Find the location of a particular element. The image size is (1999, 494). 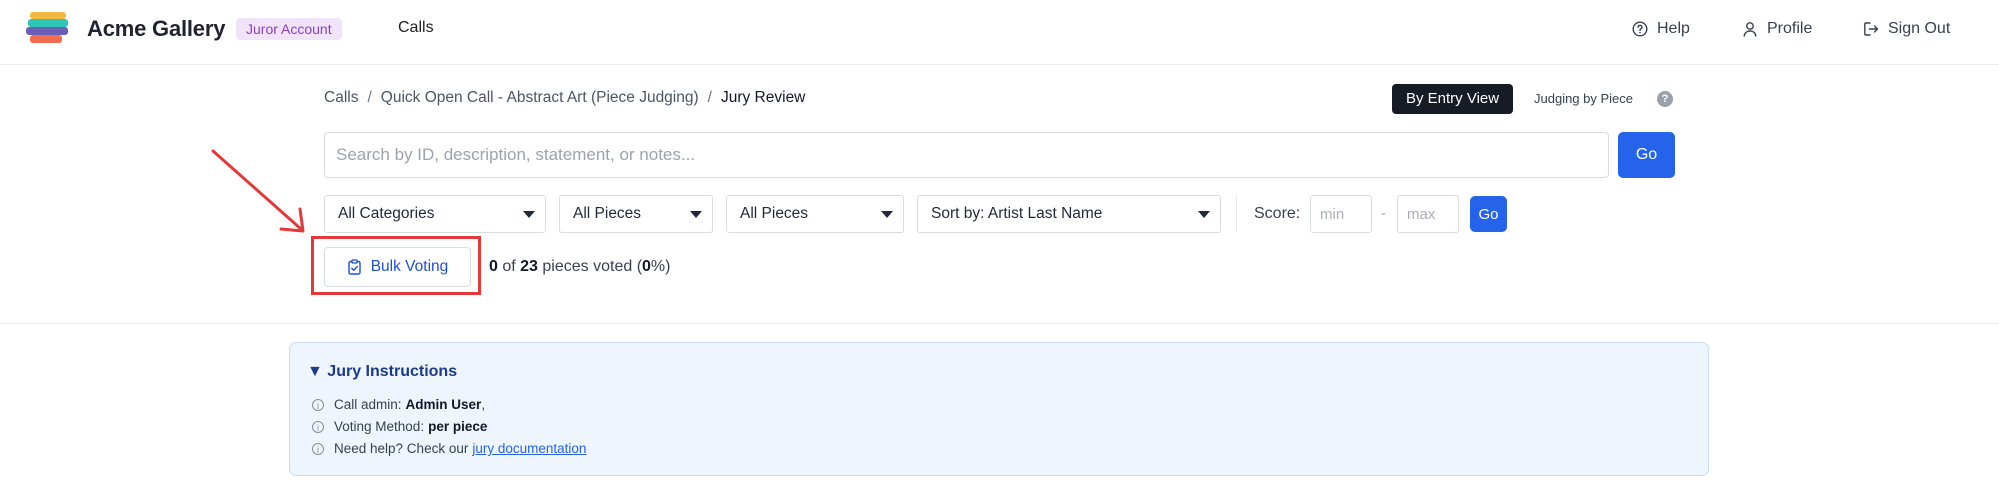

score-range-dash: - is located at coordinates (1383, 213).